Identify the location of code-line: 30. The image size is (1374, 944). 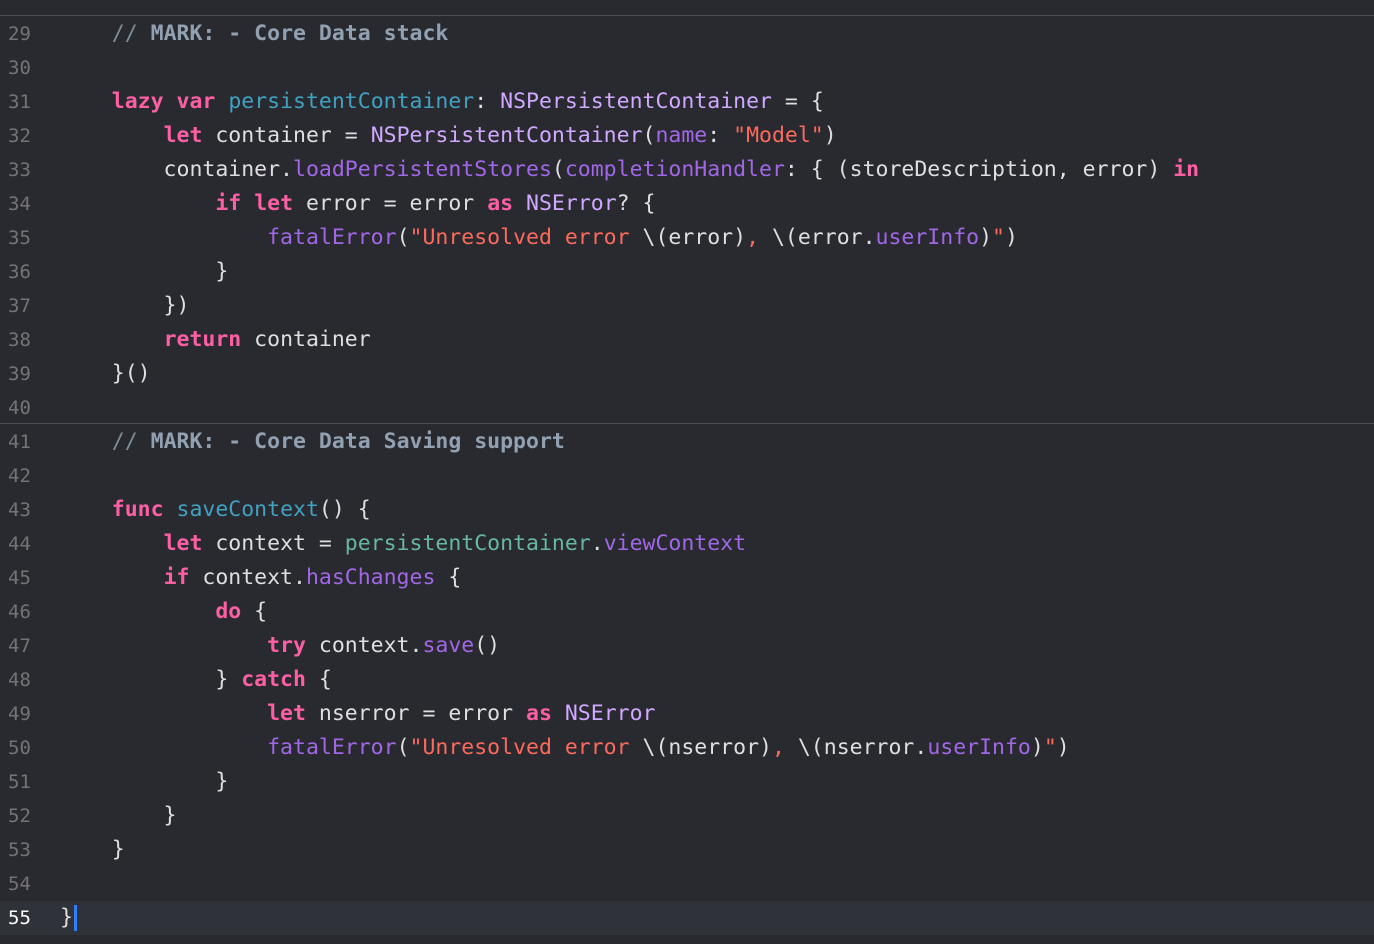
(687, 68).